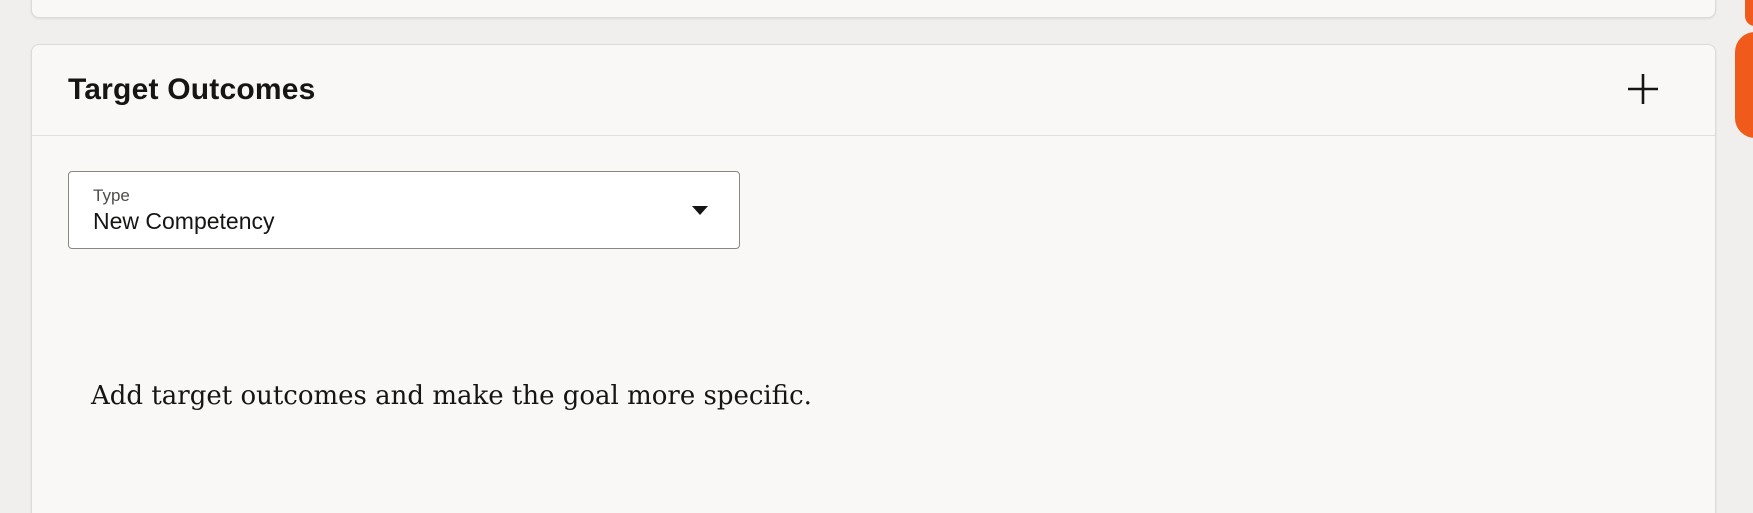 This screenshot has width=1753, height=513. What do you see at coordinates (404, 210) in the screenshot?
I see `type-select: Type New Competency` at bounding box center [404, 210].